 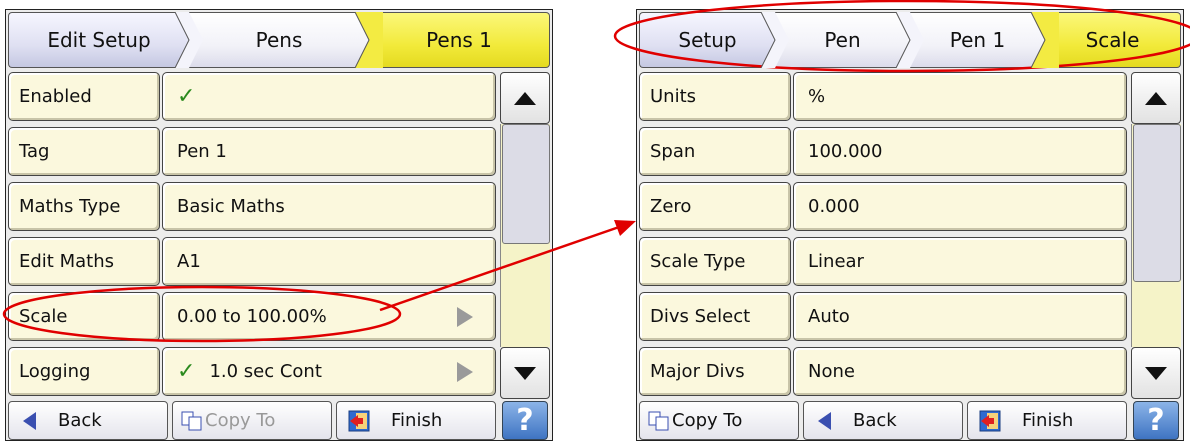 I want to click on breadcrumb-setup: Setup, so click(x=714, y=40).